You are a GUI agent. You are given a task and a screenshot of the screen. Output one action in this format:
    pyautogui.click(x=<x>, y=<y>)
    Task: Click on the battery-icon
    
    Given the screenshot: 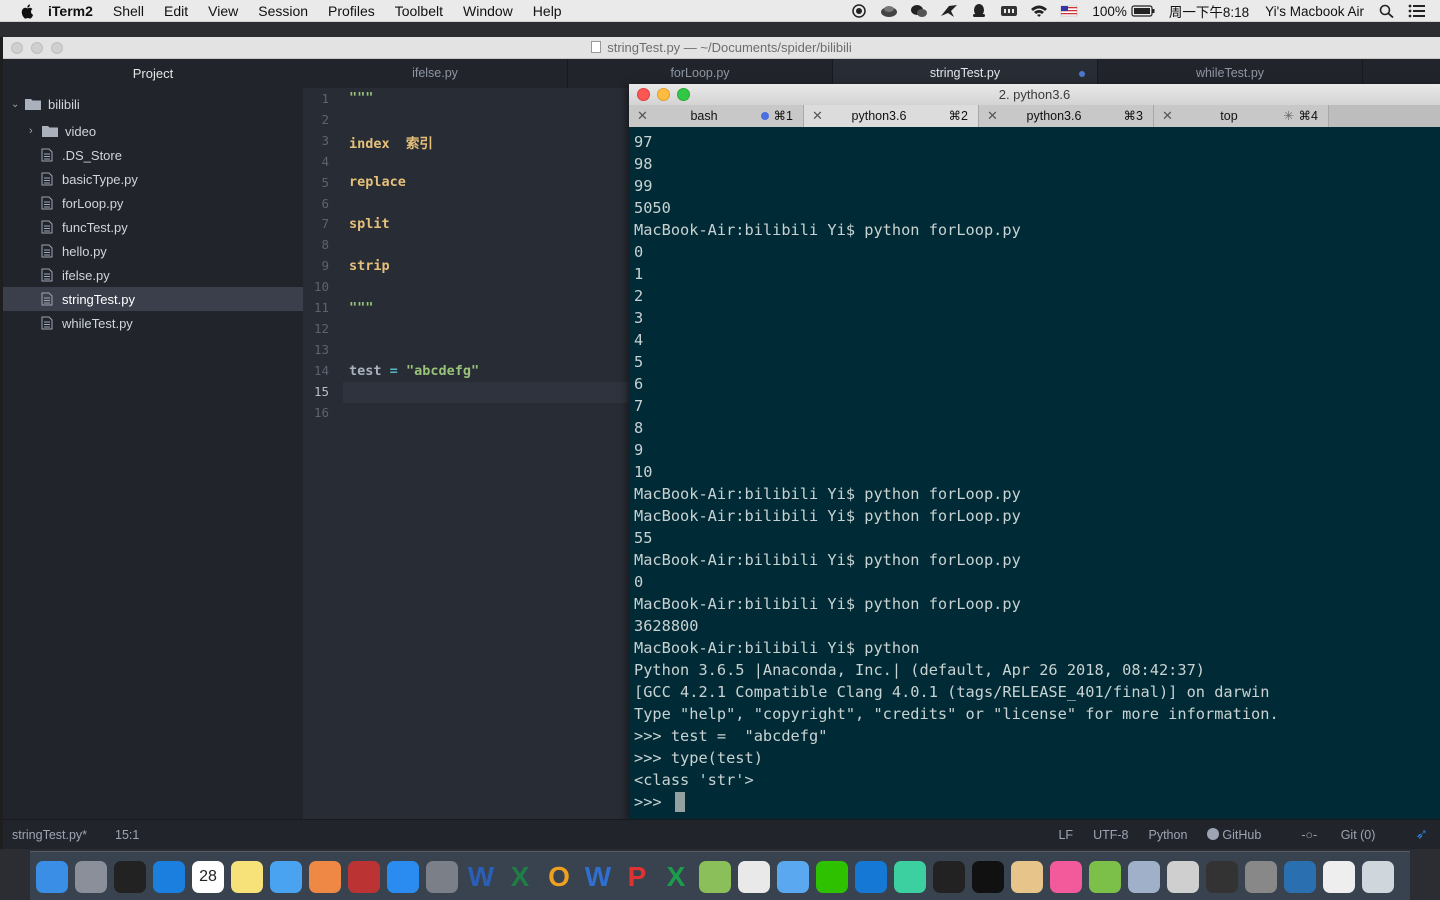 What is the action you would take?
    pyautogui.click(x=1143, y=11)
    